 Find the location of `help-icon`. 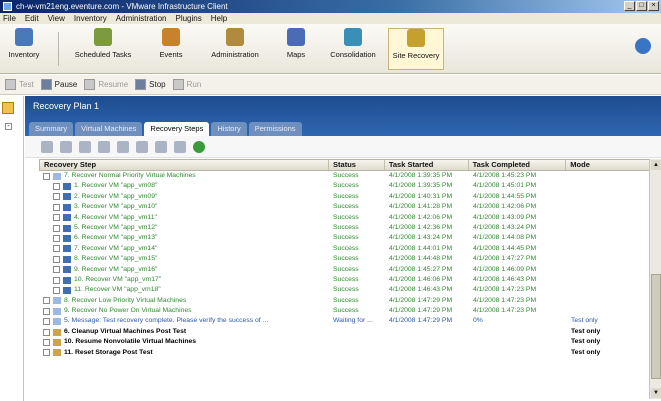

help-icon is located at coordinates (643, 46).